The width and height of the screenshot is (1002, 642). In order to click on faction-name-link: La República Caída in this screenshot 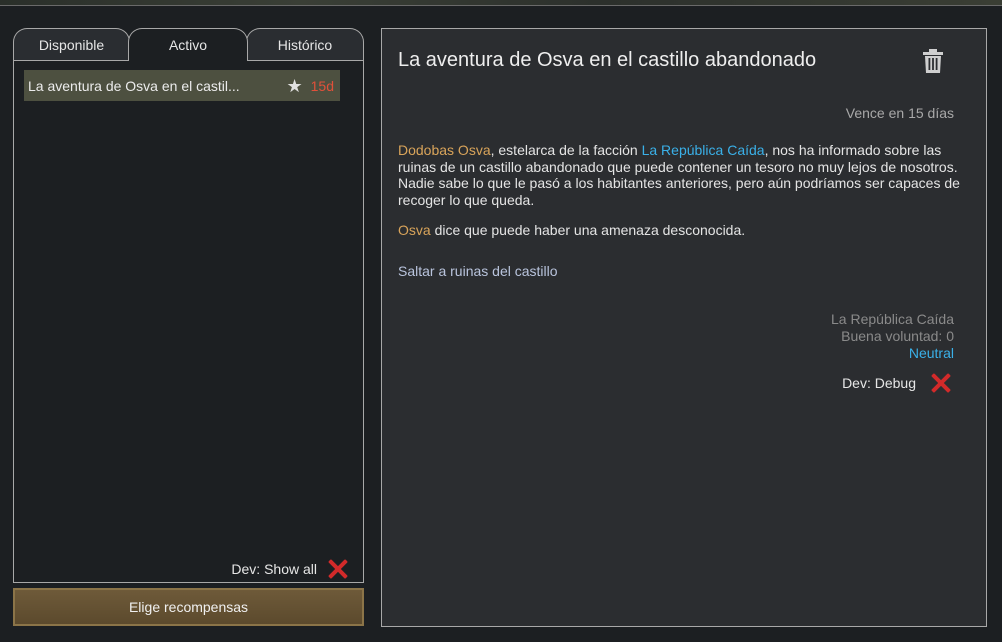, I will do `click(703, 150)`.